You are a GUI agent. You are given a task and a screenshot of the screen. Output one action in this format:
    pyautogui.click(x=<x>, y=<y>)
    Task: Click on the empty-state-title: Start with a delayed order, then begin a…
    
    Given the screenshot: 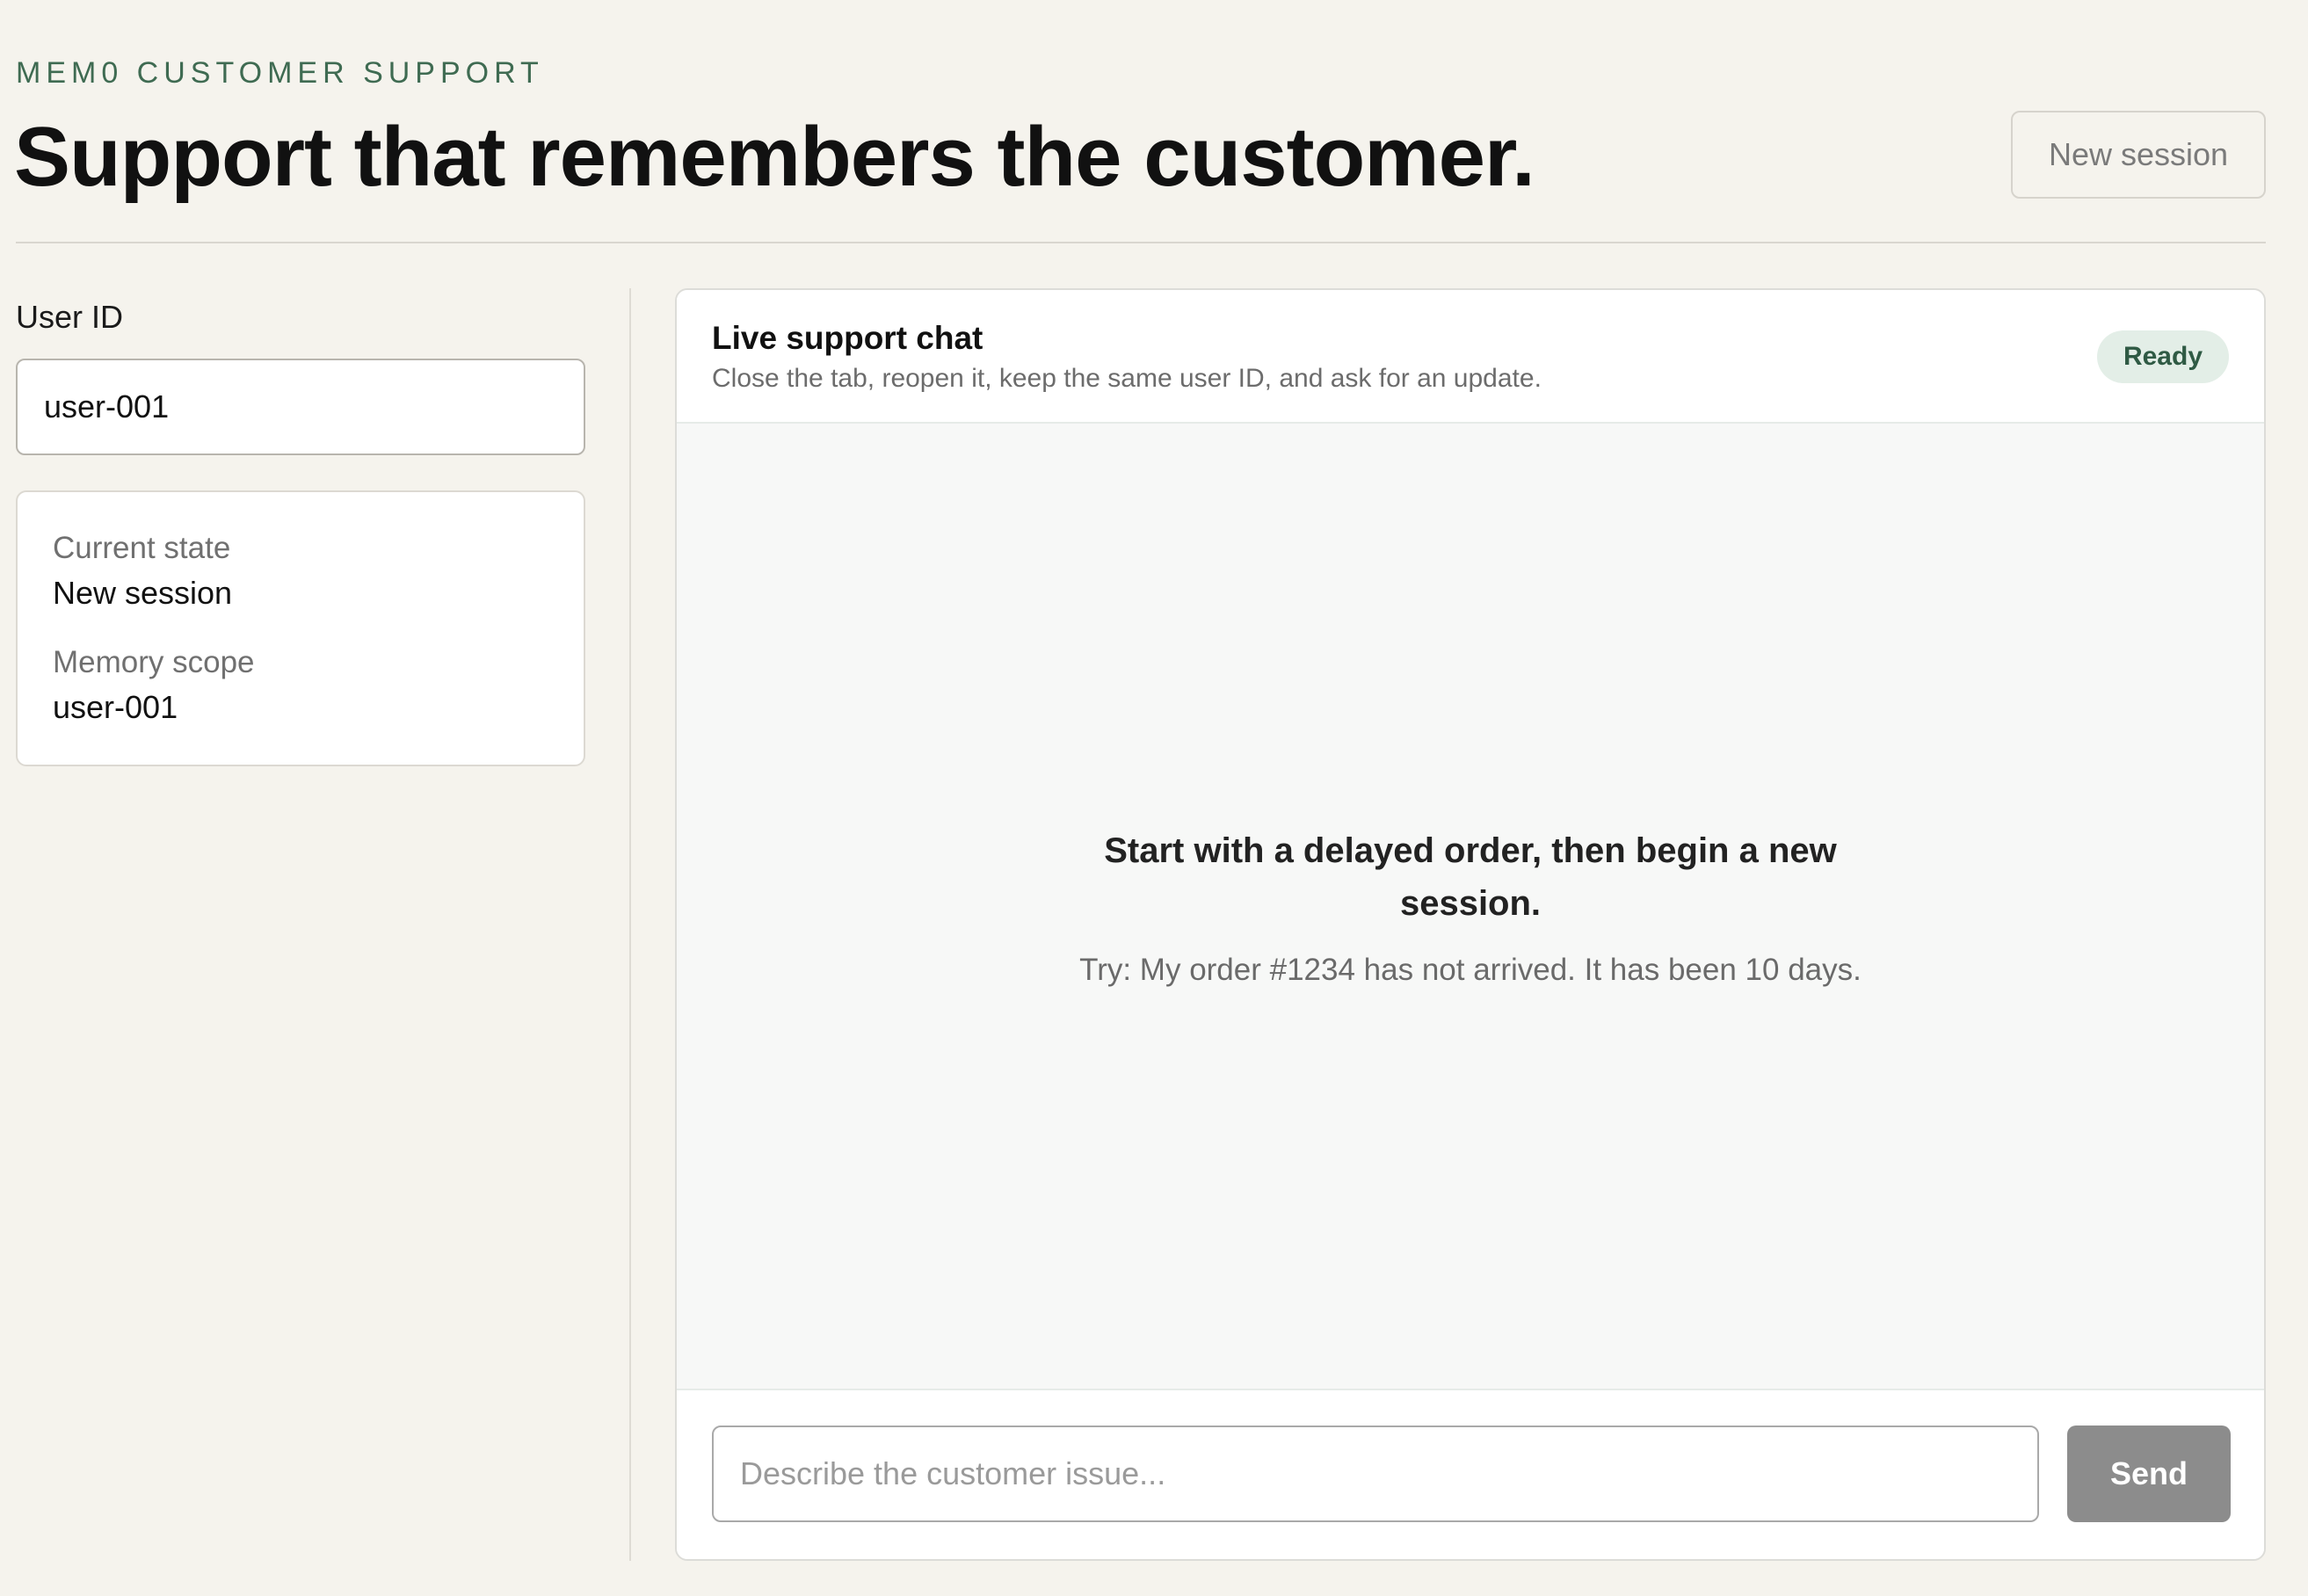 What is the action you would take?
    pyautogui.click(x=1470, y=877)
    